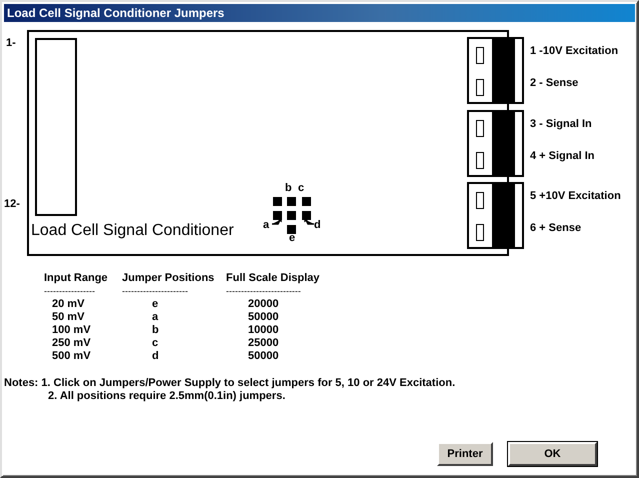 Image resolution: width=639 pixels, height=478 pixels. What do you see at coordinates (465, 454) in the screenshot?
I see `printer-button: Printer` at bounding box center [465, 454].